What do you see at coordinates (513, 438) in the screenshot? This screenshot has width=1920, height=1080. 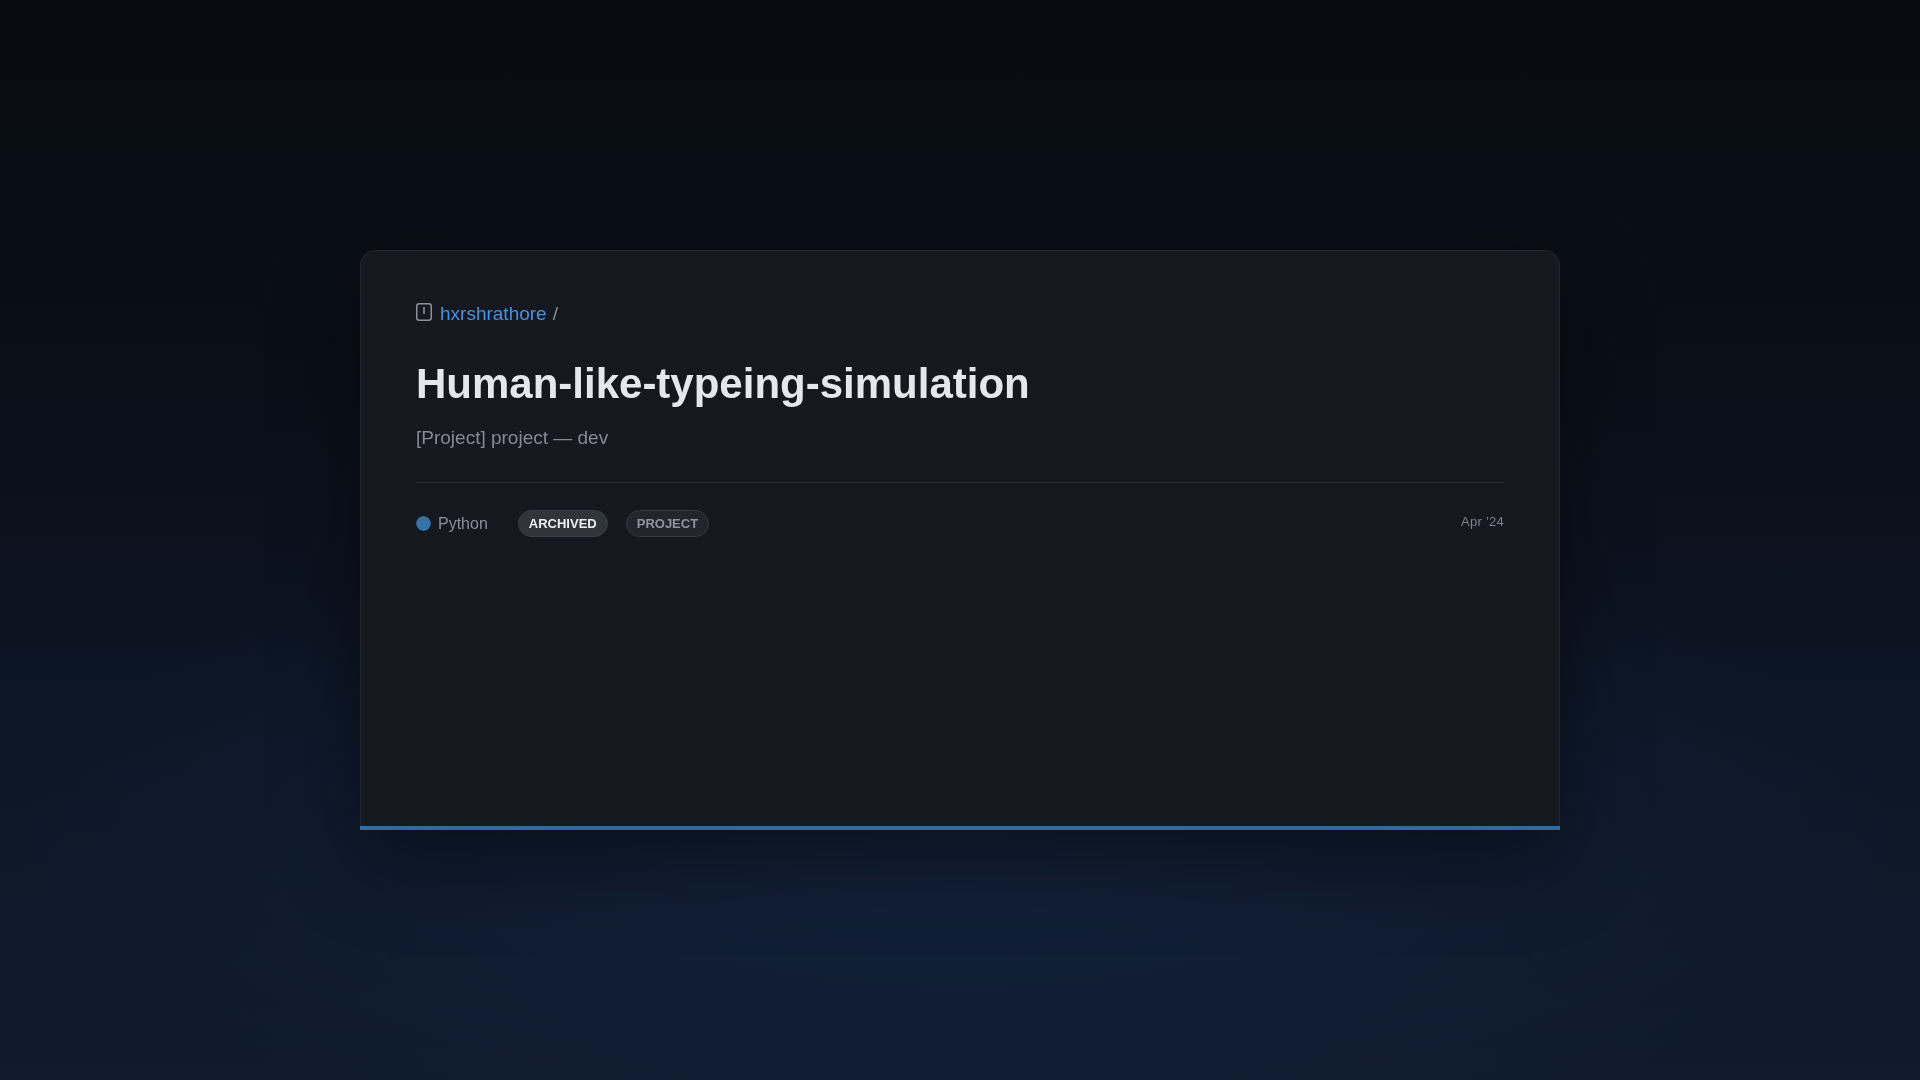 I see `repository-description: [Project] project — dev` at bounding box center [513, 438].